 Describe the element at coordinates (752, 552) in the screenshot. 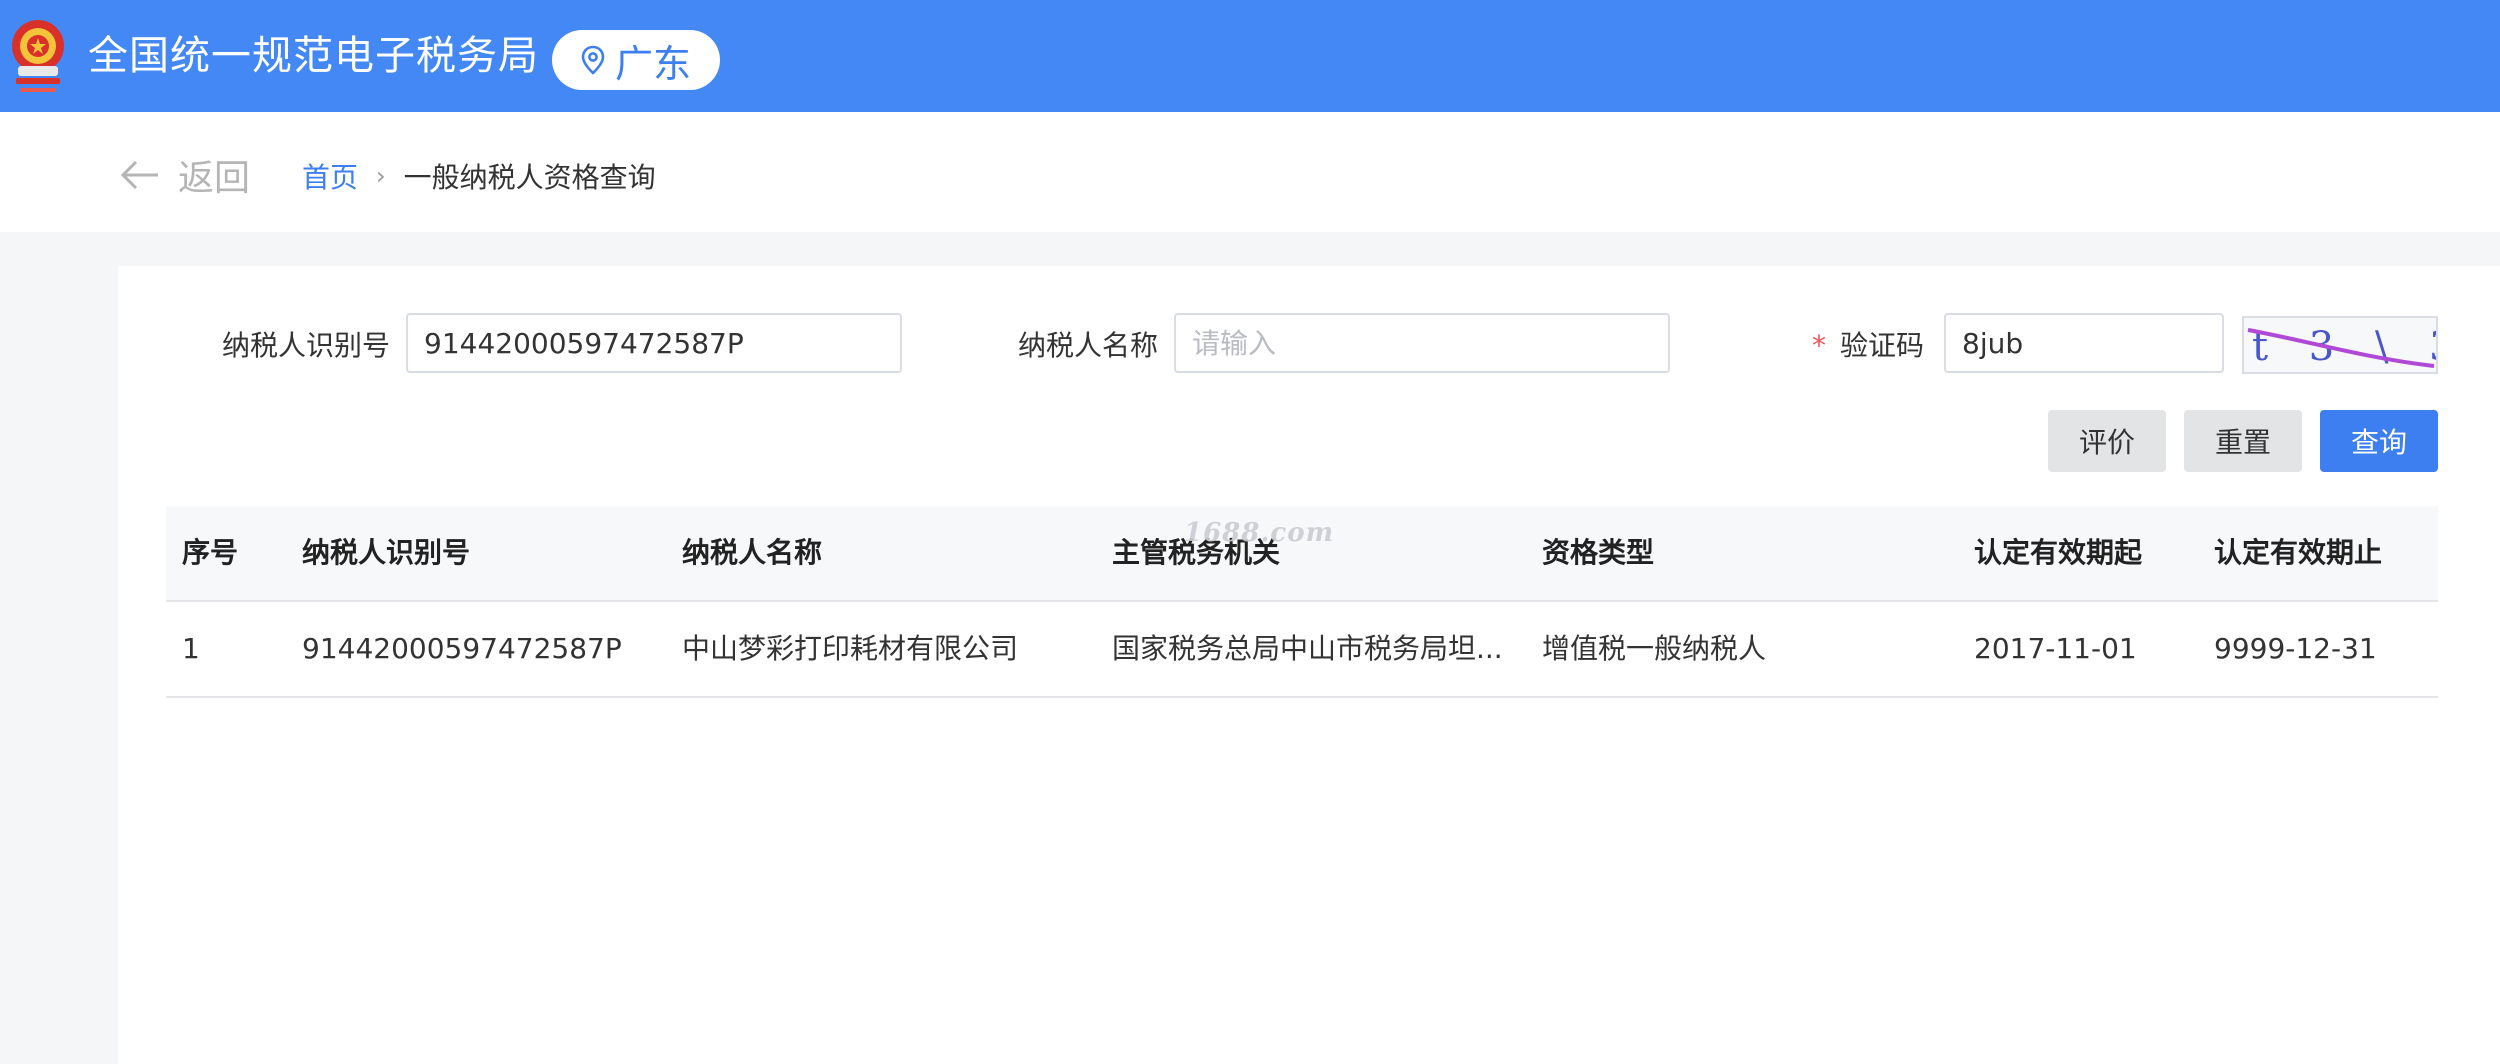

I see `column-header-taxpayer-name: 纳税人名称` at that location.